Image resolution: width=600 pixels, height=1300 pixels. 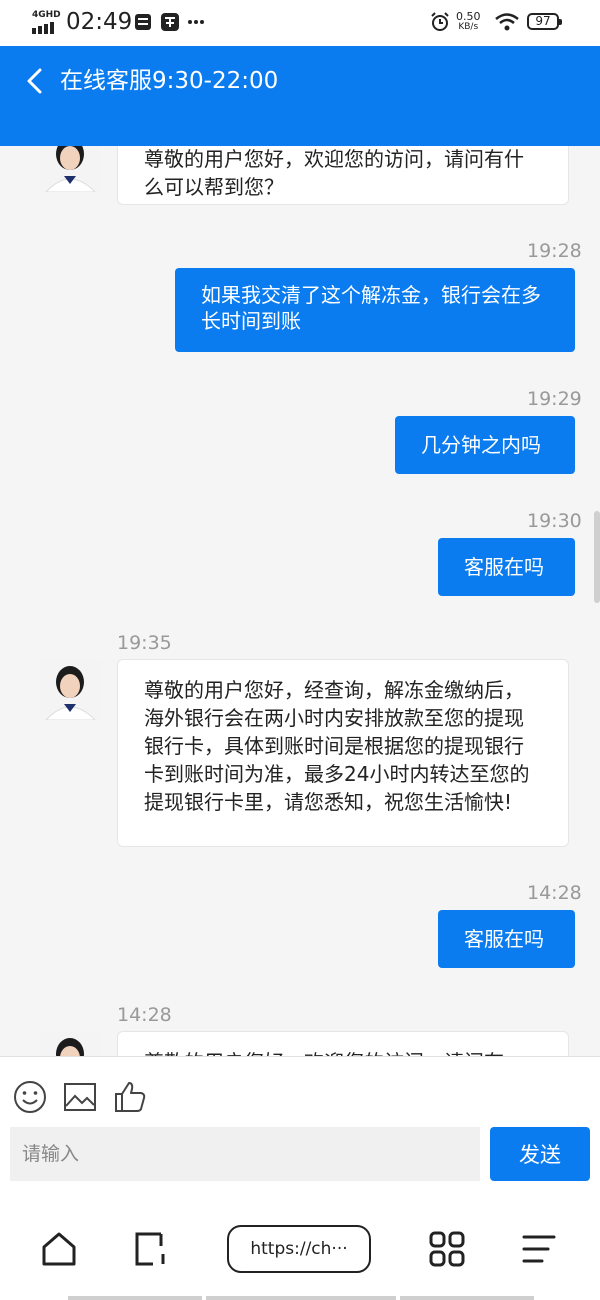 I want to click on message-bubble: 尊敬的用户您好，欢迎您的访问，请问有, so click(x=343, y=1043).